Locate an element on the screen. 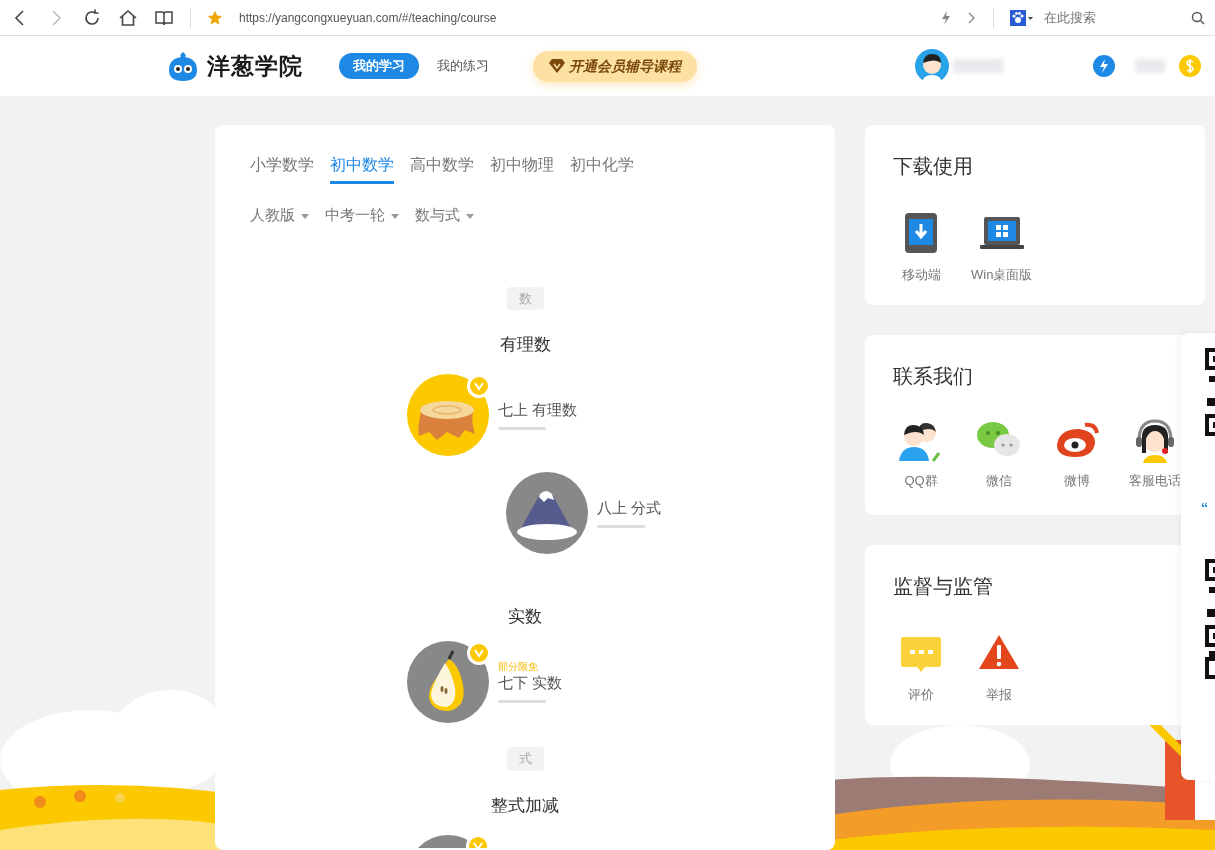  filter-dropdown: 数与式 is located at coordinates (444, 215).